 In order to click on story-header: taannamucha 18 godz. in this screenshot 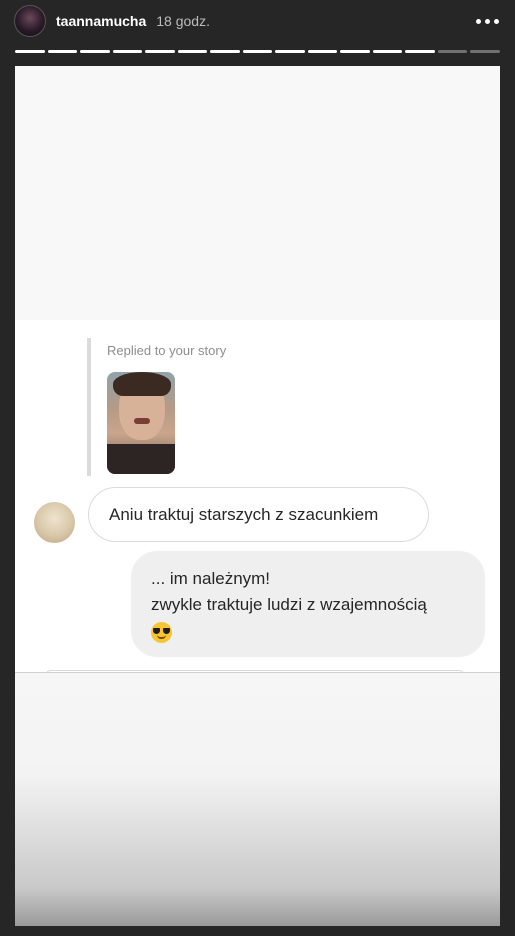, I will do `click(257, 21)`.